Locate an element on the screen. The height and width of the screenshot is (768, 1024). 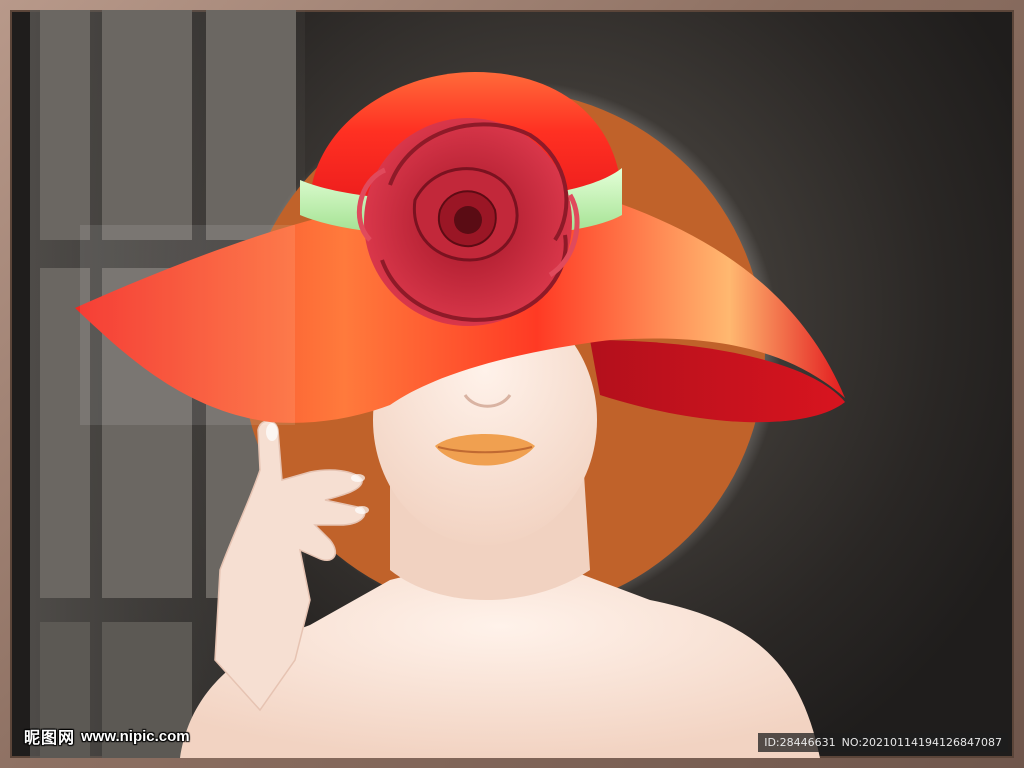
watermark-site-name: 昵图网 is located at coordinates (50, 738).